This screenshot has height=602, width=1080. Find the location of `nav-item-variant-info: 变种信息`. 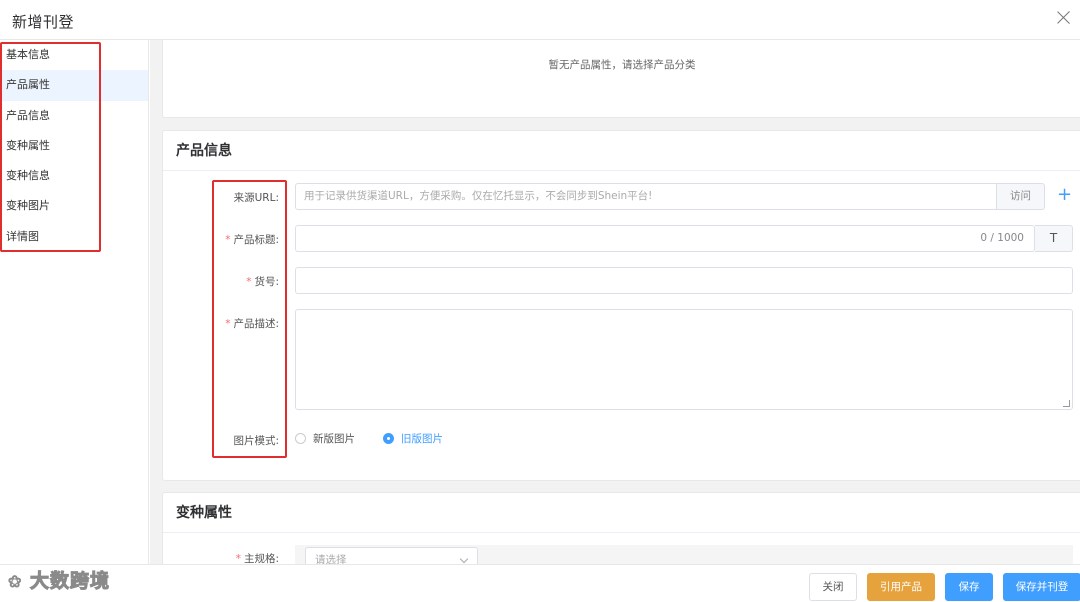

nav-item-variant-info: 变种信息 is located at coordinates (74, 176).